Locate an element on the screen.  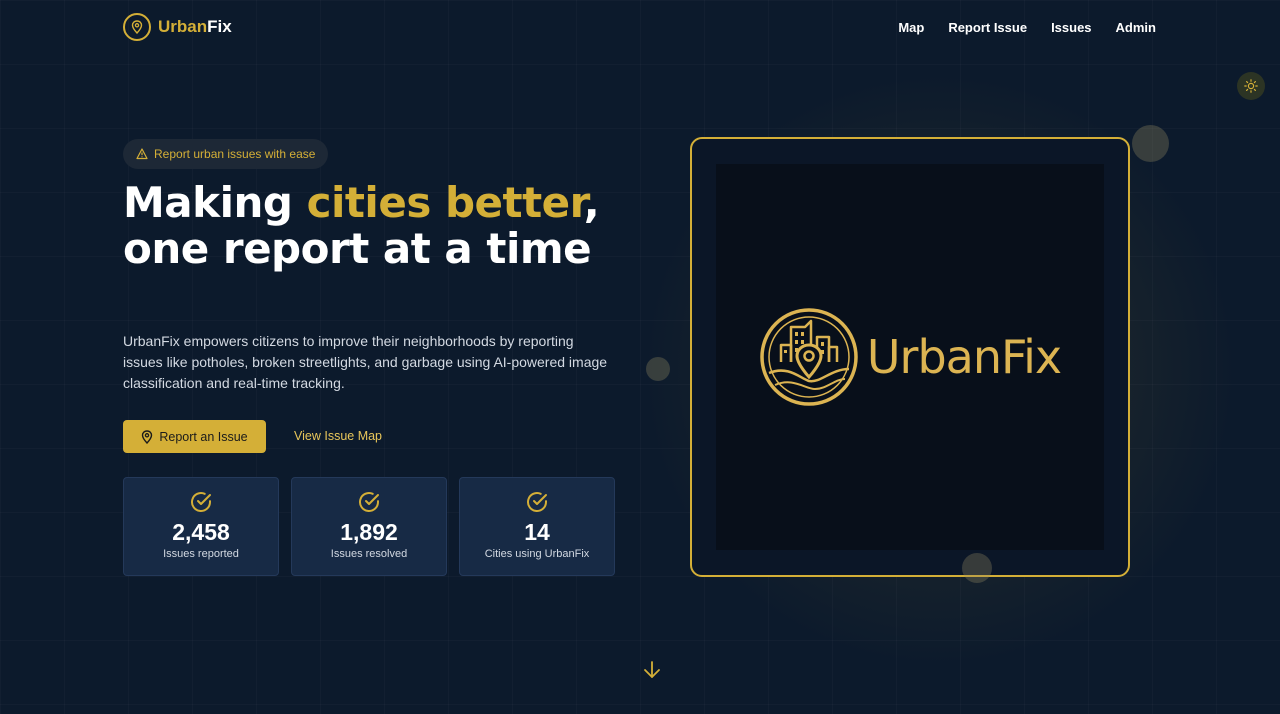
showcase-logo-text: UrbanFix is located at coordinates (964, 357).